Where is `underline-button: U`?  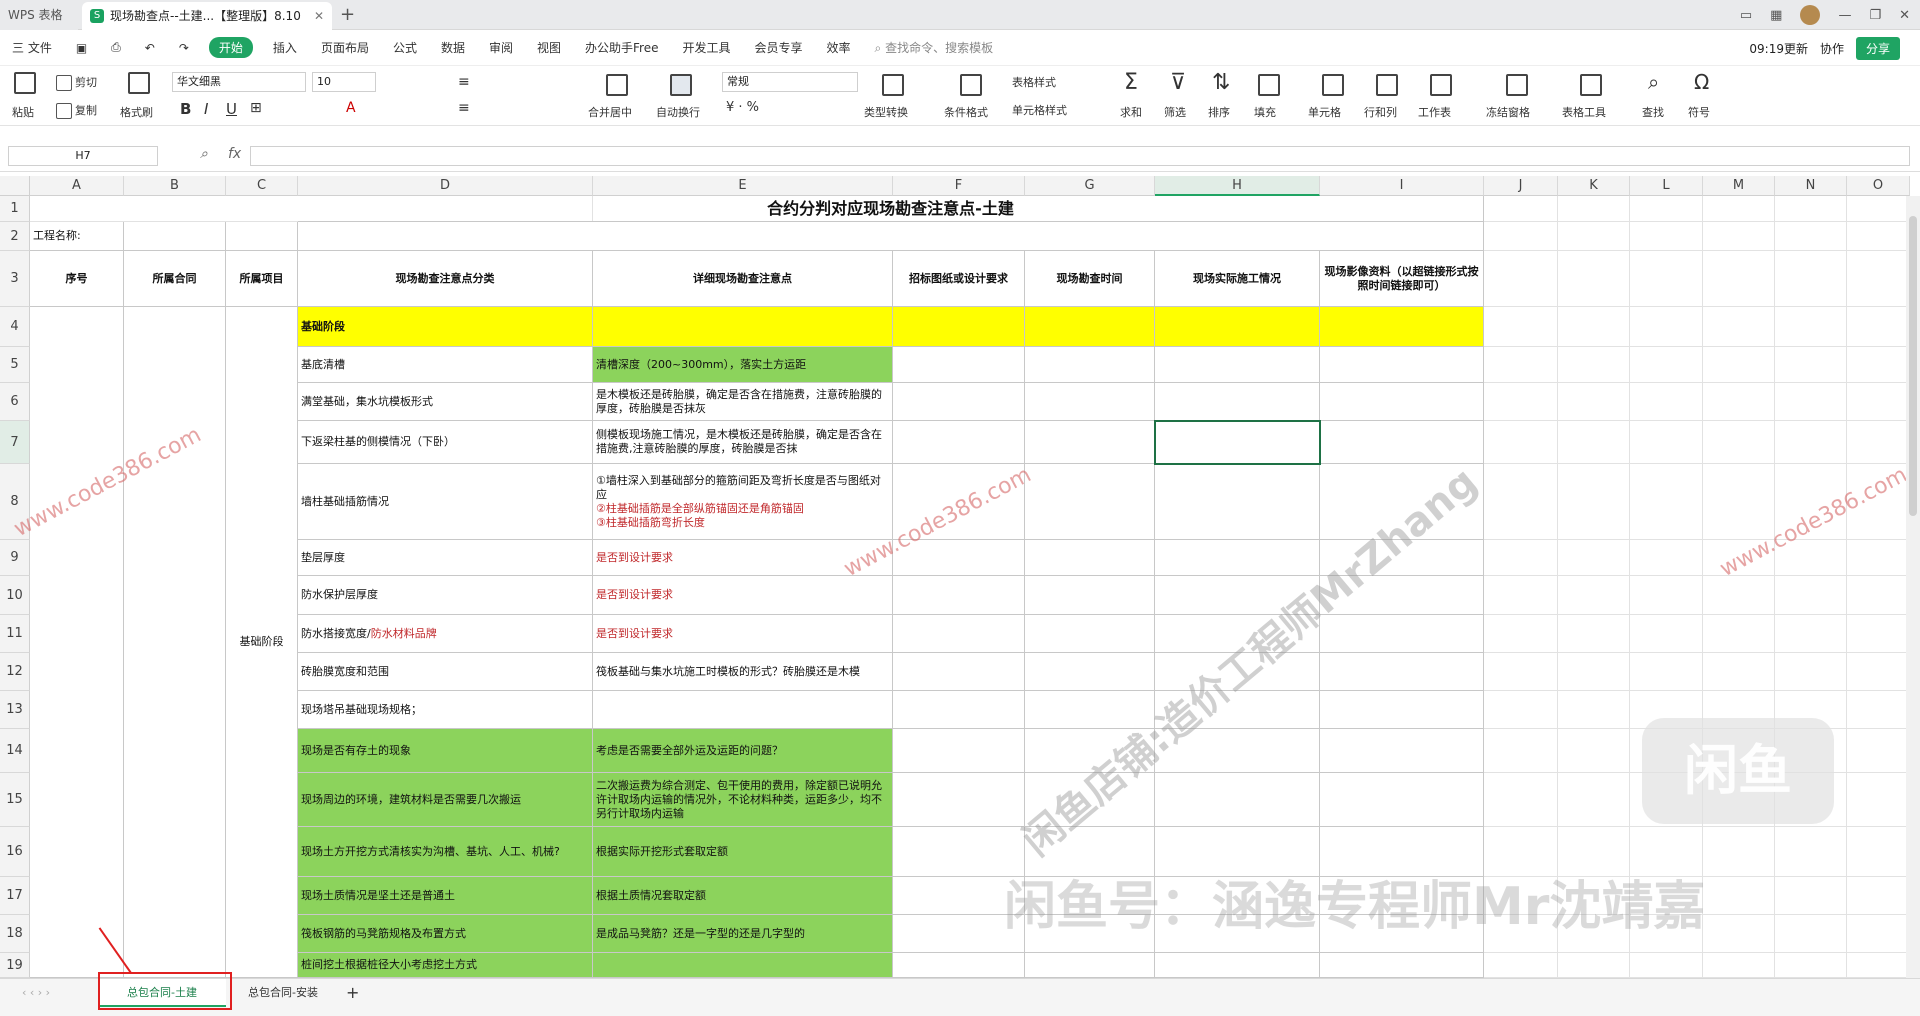 underline-button: U is located at coordinates (231, 109).